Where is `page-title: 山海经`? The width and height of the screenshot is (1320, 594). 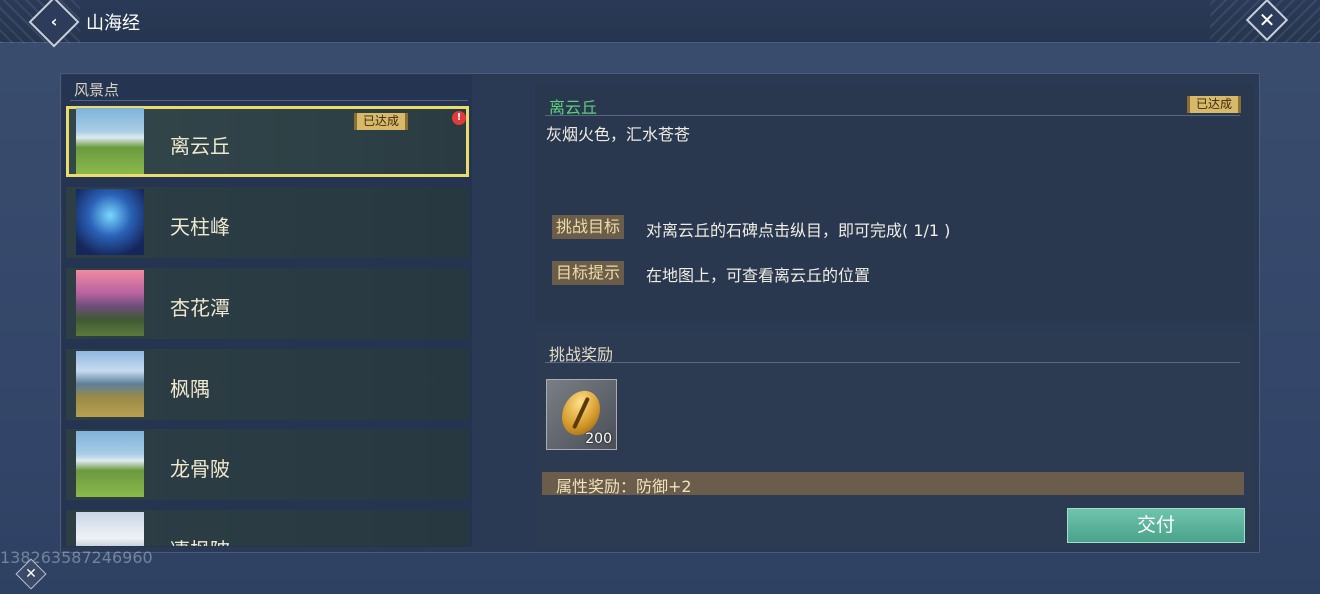 page-title: 山海经 is located at coordinates (113, 23).